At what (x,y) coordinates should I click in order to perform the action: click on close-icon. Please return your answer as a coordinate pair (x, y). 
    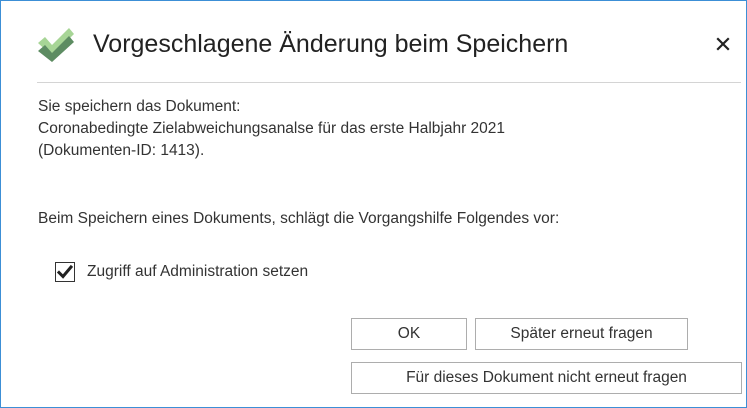
    Looking at the image, I should click on (723, 44).